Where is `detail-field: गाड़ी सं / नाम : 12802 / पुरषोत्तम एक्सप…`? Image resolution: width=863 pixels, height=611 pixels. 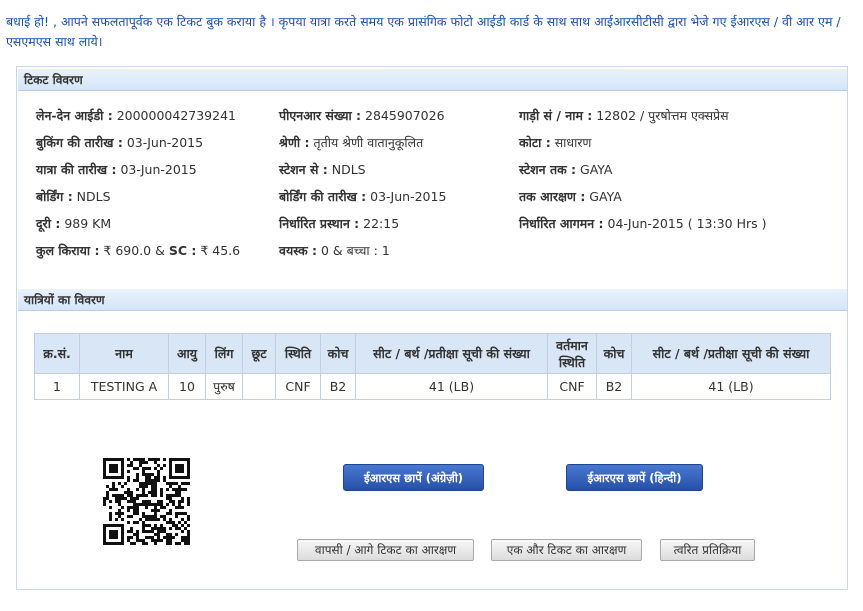
detail-field: गाड़ी सं / नाम : 12802 / पुरषोत्तम एक्सप… is located at coordinates (624, 115).